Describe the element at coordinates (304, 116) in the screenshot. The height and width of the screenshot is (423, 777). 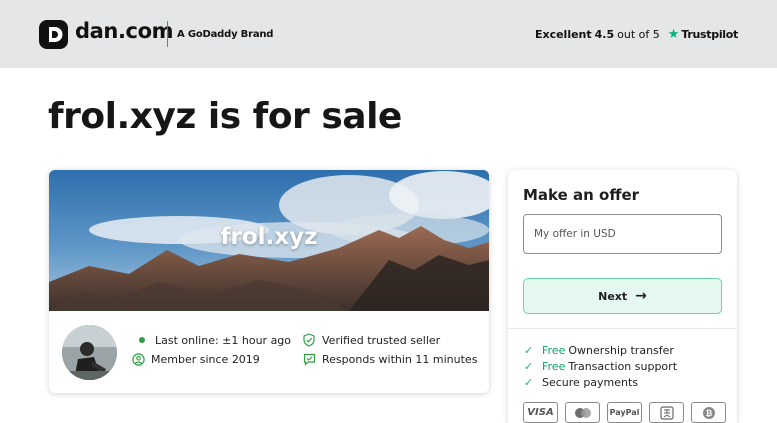
I see `headline-suffix: is for sale` at that location.